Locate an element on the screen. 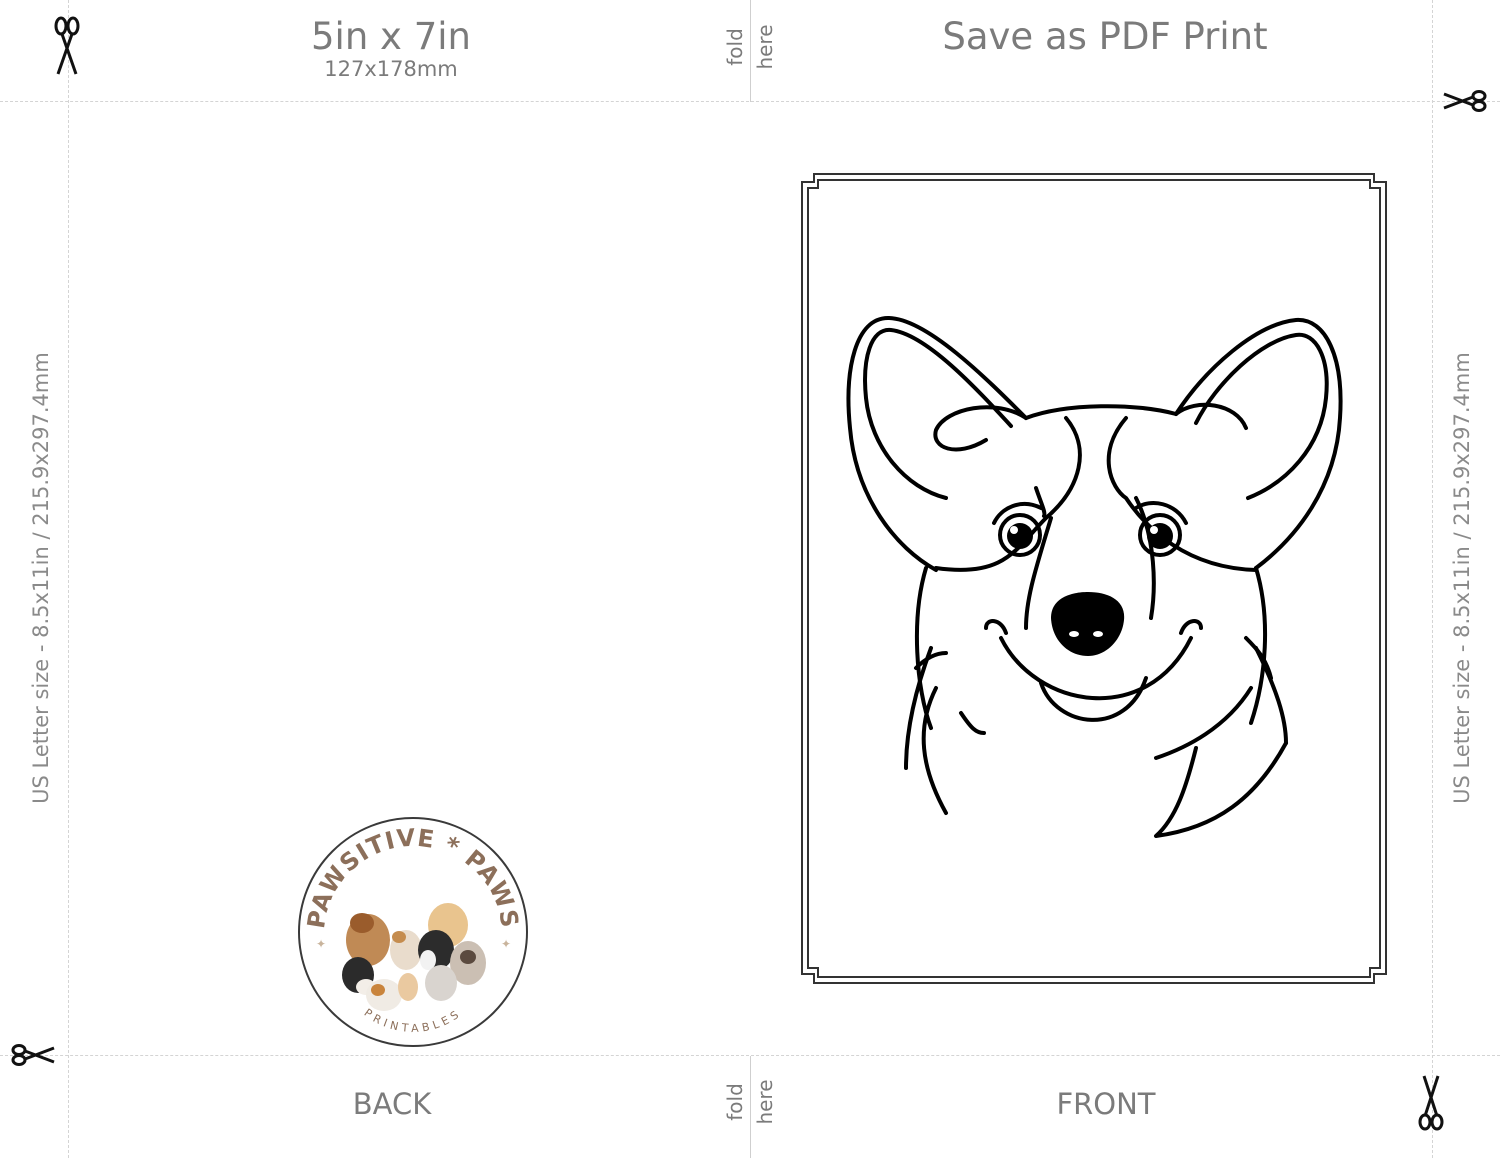  fold-label-top: fold is located at coordinates (735, 47).